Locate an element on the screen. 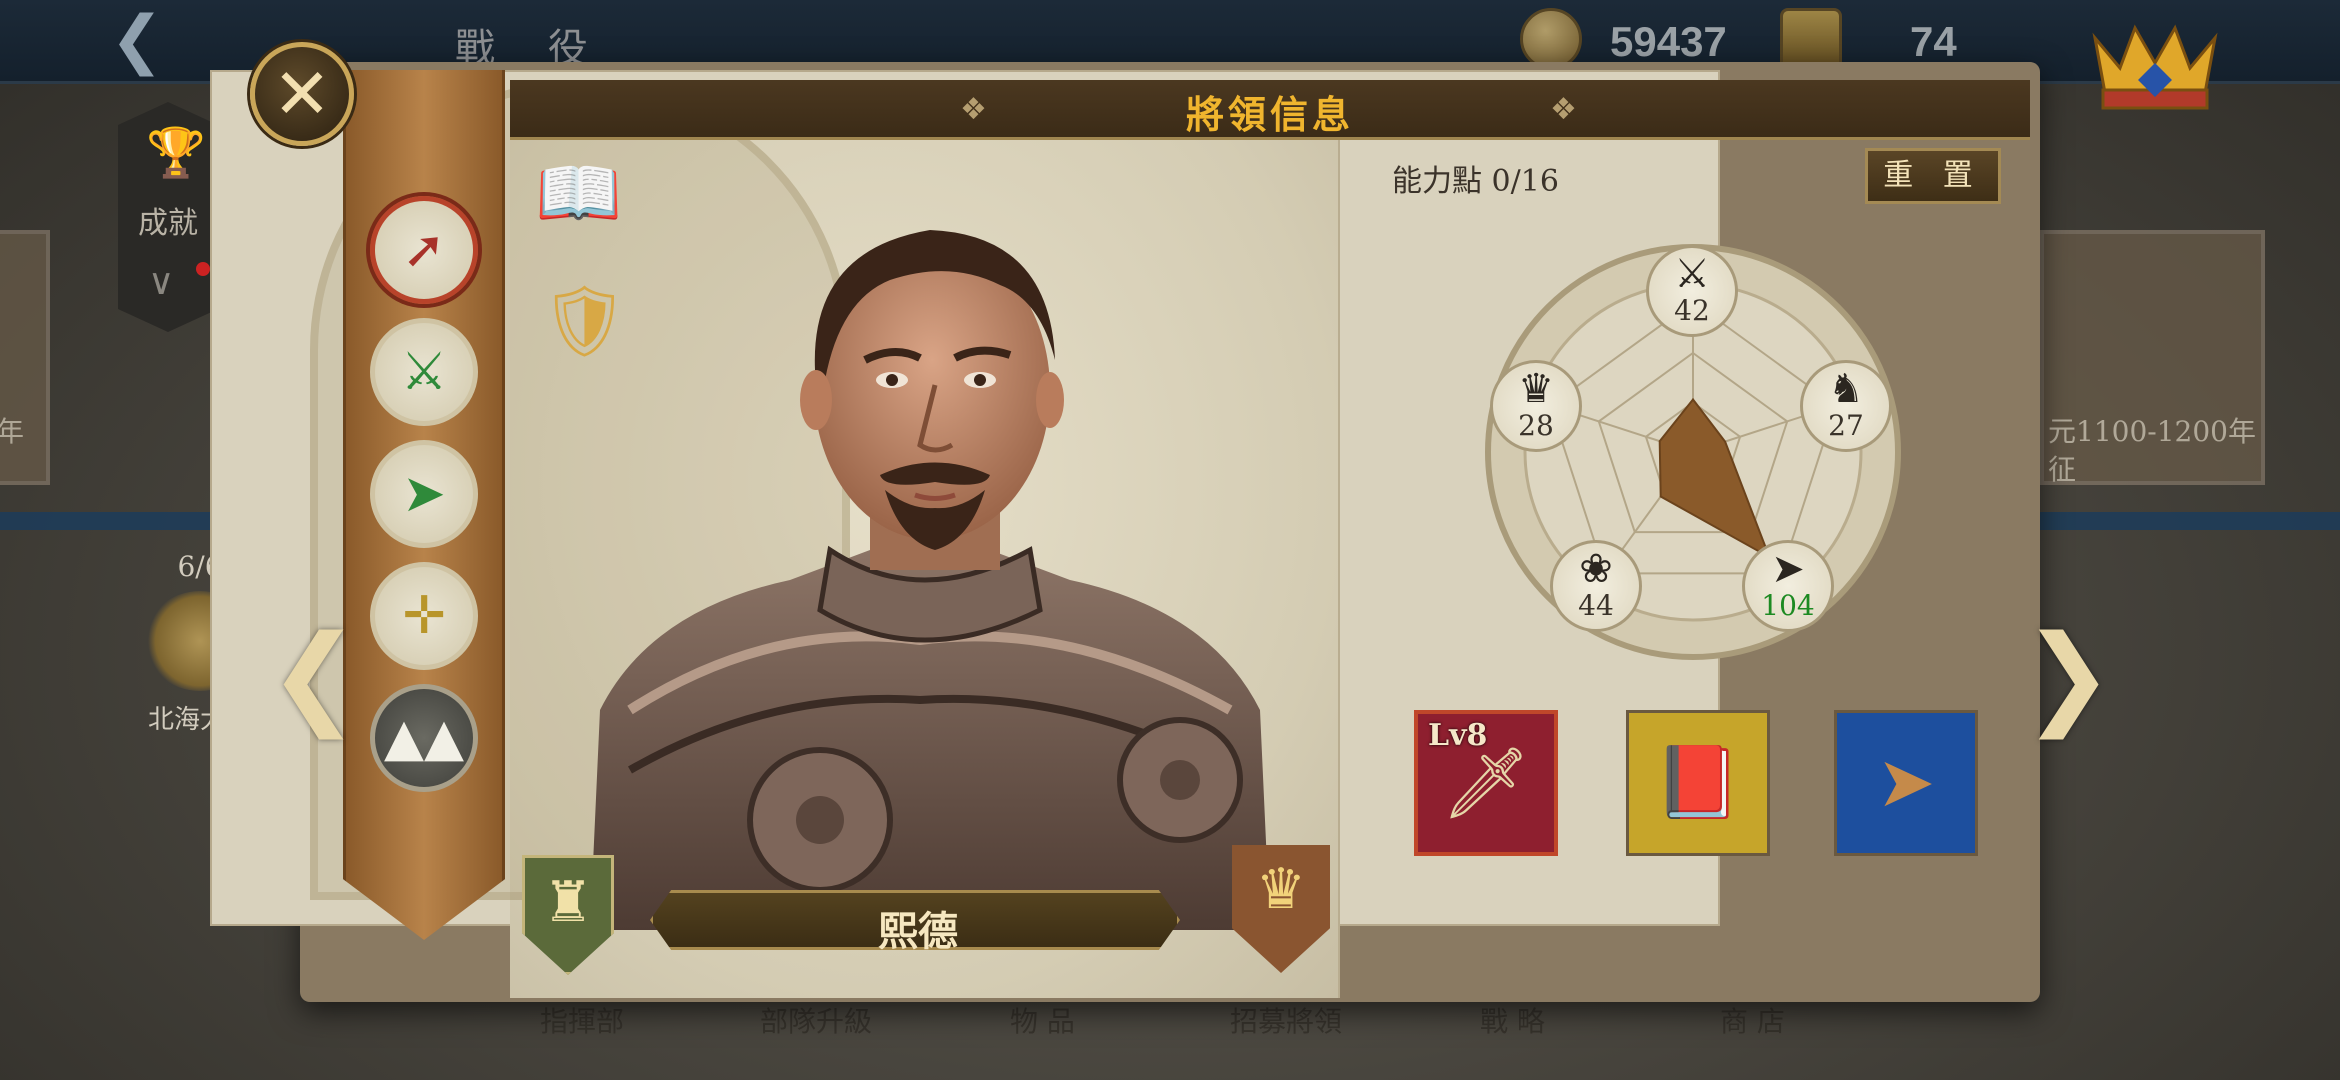 The height and width of the screenshot is (1080, 2340). tab-hq: 指揮部 is located at coordinates (582, 1020).